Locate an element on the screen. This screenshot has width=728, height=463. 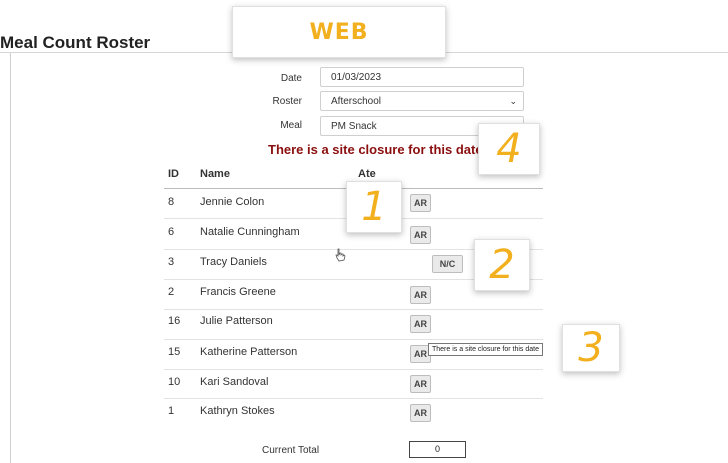
row-id: 2 is located at coordinates (171, 292).